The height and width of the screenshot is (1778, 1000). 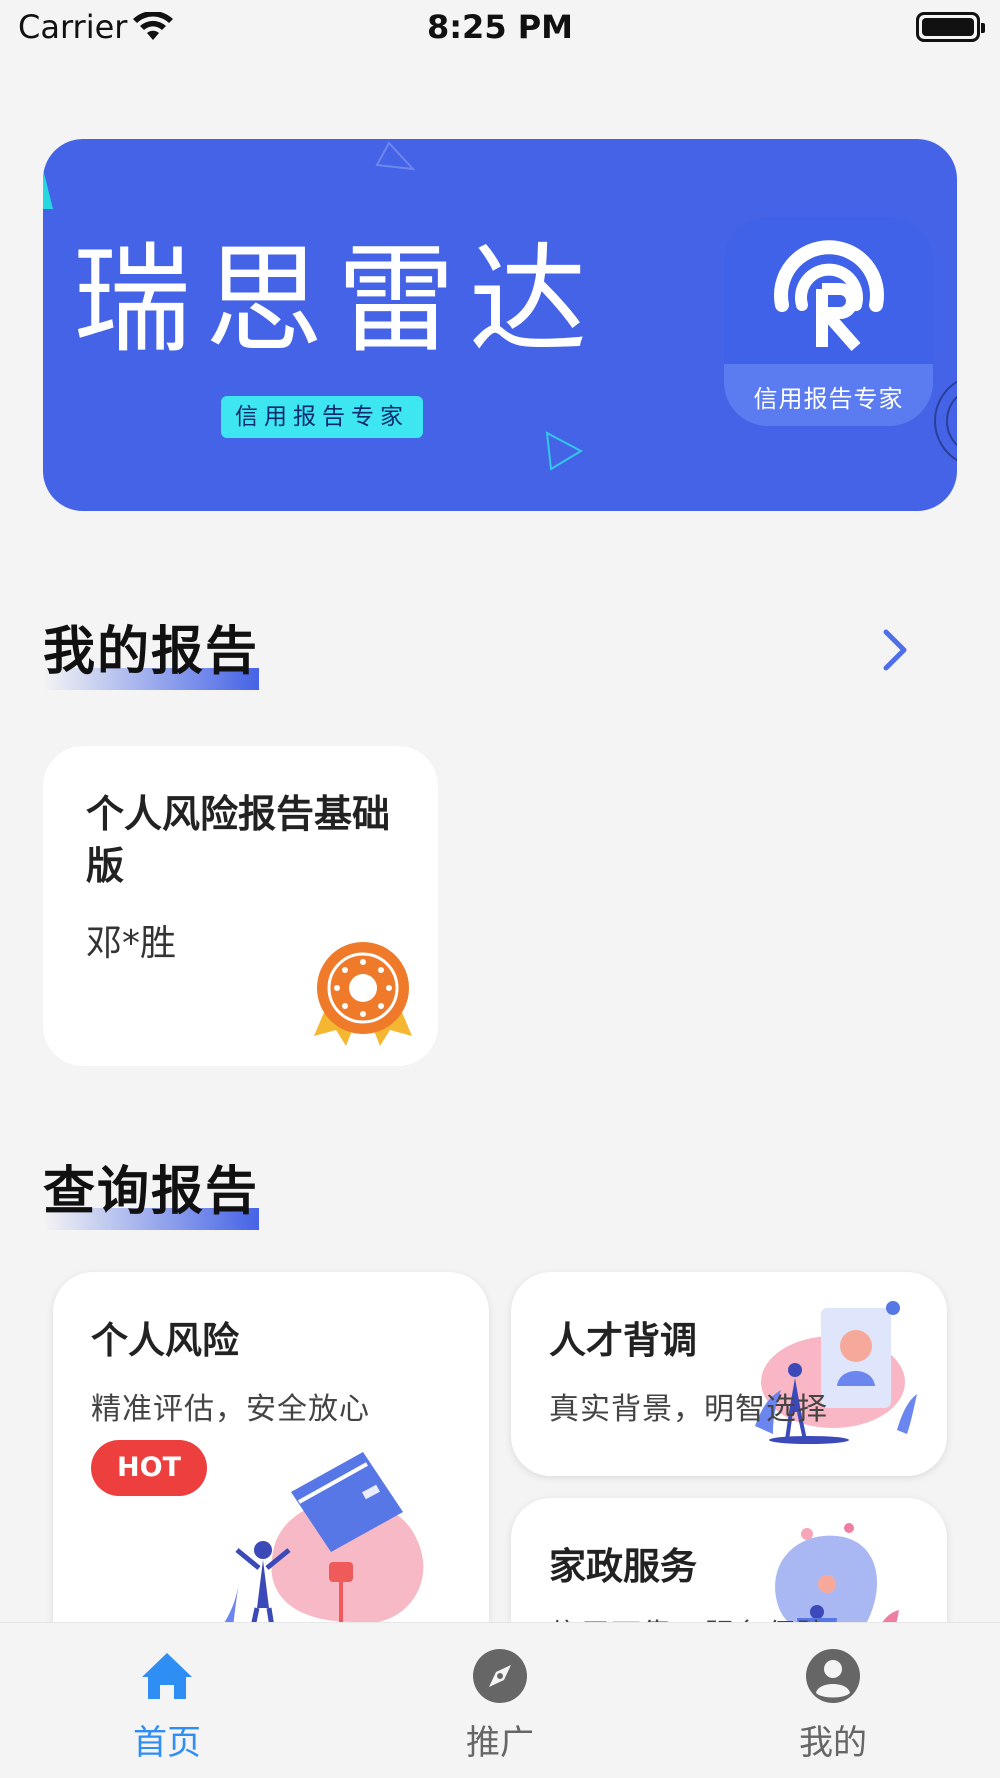 What do you see at coordinates (500, 1676) in the screenshot?
I see `compass-icon` at bounding box center [500, 1676].